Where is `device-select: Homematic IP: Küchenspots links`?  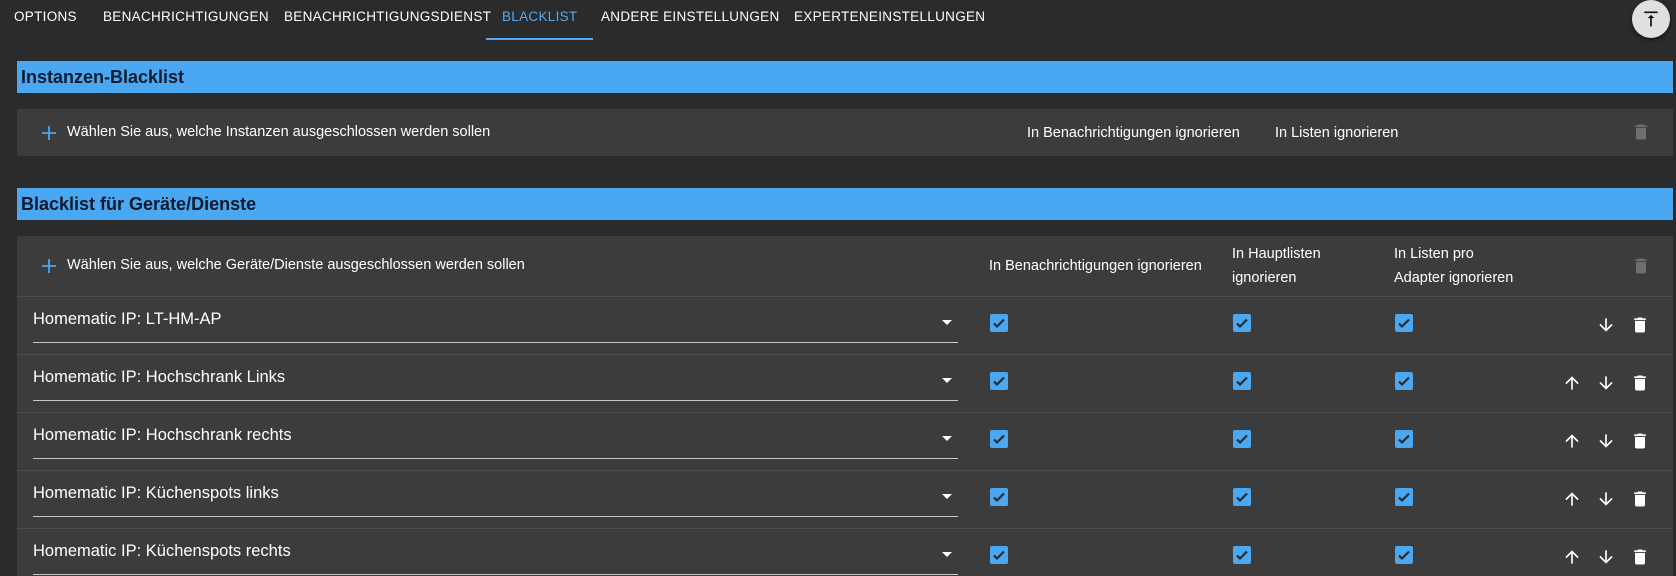
device-select: Homematic IP: Küchenspots links is located at coordinates (495, 496).